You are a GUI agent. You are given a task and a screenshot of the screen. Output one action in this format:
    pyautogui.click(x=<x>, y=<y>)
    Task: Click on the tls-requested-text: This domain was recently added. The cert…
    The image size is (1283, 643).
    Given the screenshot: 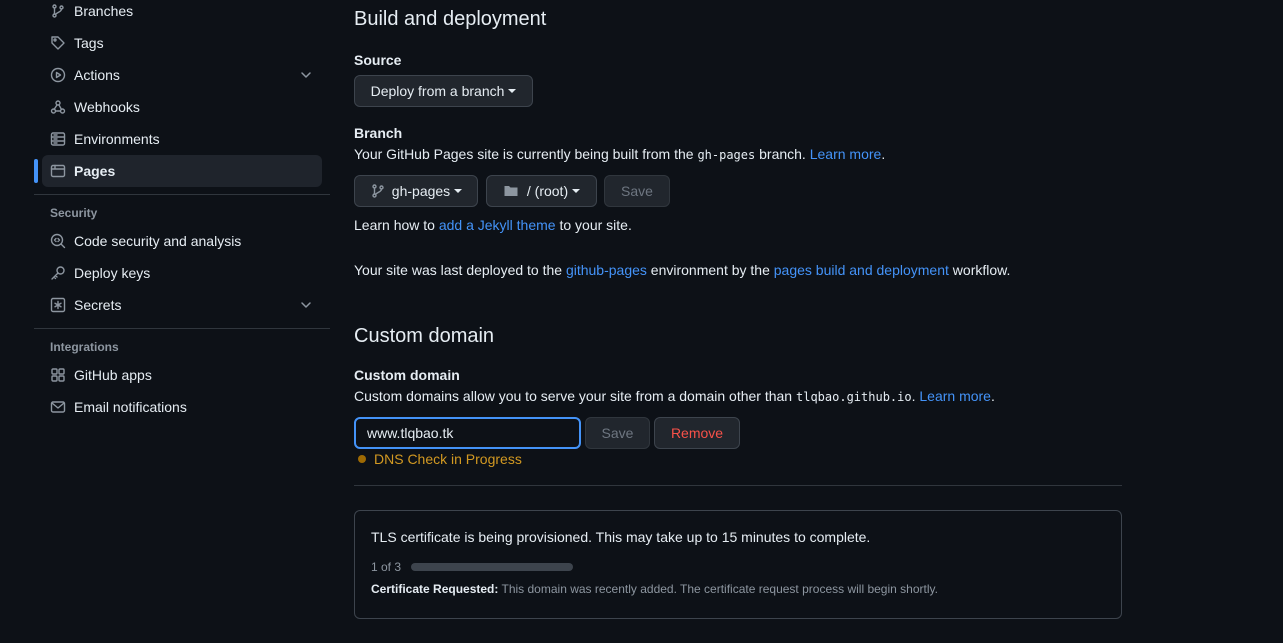 What is the action you would take?
    pyautogui.click(x=719, y=589)
    